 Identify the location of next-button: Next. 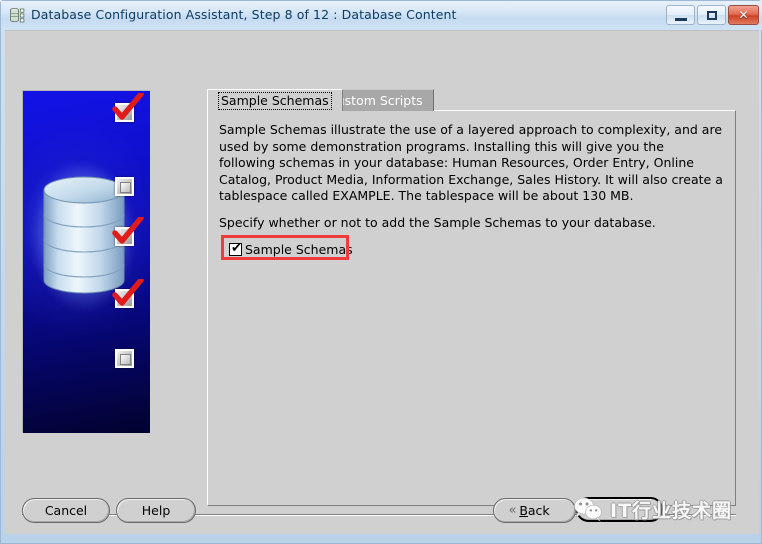
(619, 509).